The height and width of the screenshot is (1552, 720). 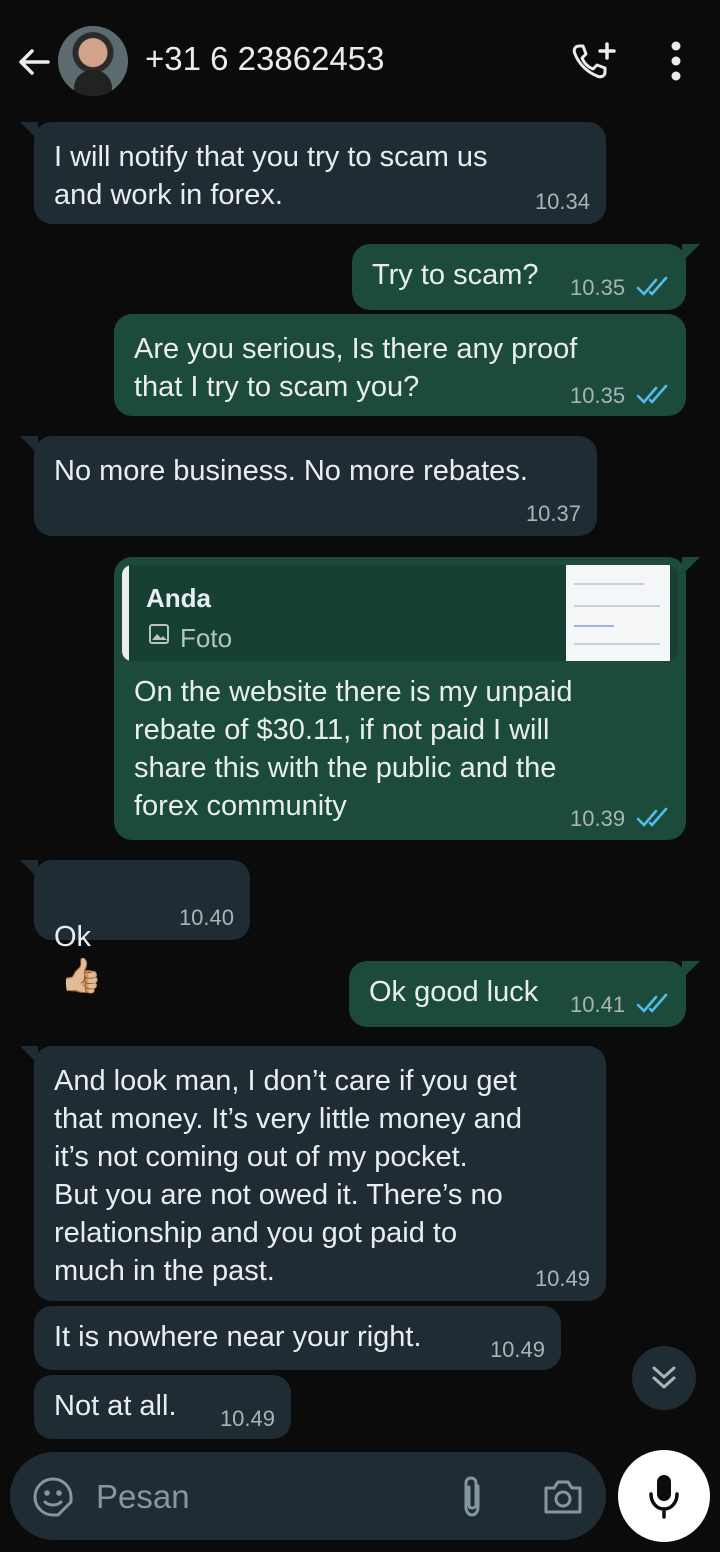 What do you see at coordinates (562, 201) in the screenshot?
I see `message-time: 10.34` at bounding box center [562, 201].